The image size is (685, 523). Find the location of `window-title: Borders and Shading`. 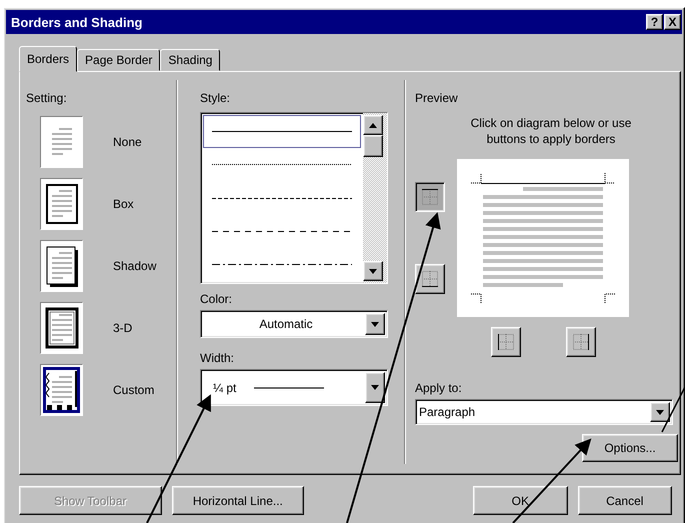

window-title: Borders and Shading is located at coordinates (77, 22).